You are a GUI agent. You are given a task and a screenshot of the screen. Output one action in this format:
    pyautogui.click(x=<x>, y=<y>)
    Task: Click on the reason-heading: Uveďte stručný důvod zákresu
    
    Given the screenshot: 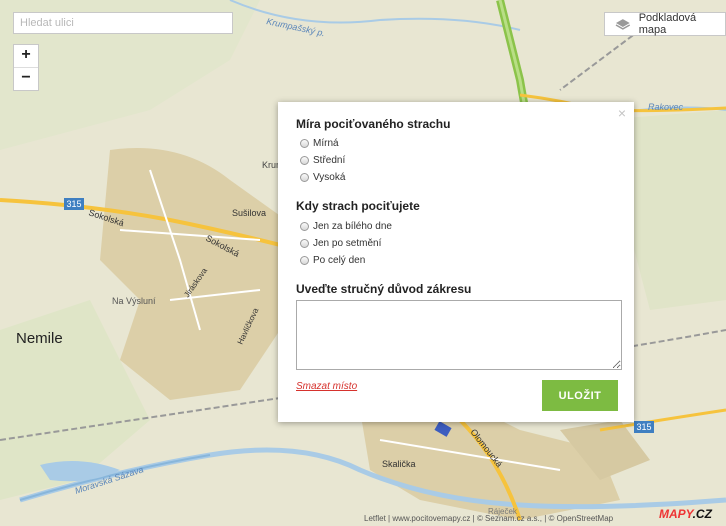 What is the action you would take?
    pyautogui.click(x=384, y=289)
    